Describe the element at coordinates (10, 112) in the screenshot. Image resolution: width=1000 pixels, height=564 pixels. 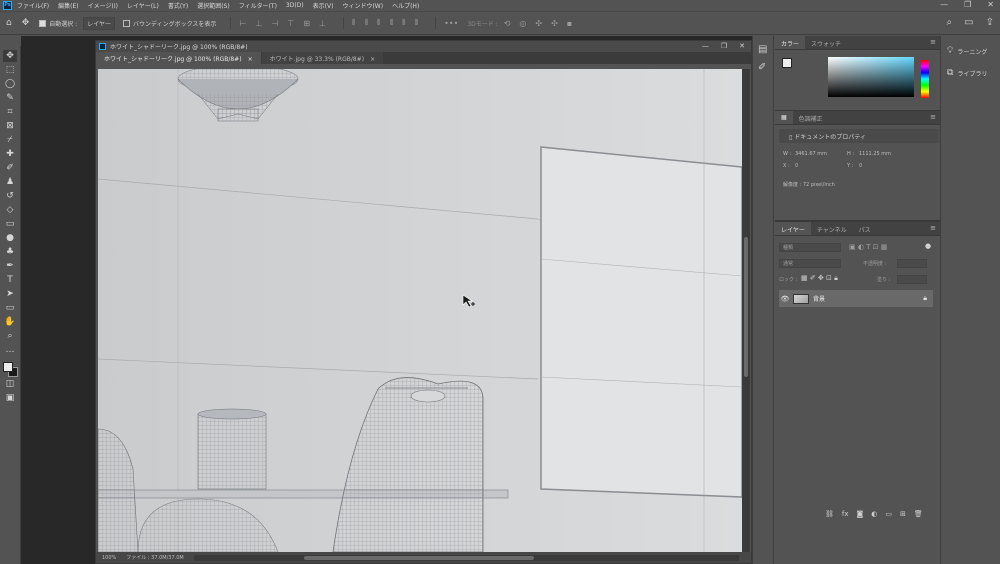
I see `crop-tool-icon: ⌗` at that location.